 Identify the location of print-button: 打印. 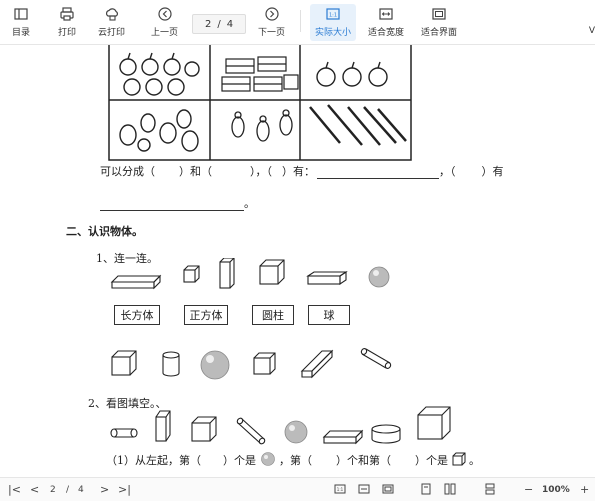
(67, 22).